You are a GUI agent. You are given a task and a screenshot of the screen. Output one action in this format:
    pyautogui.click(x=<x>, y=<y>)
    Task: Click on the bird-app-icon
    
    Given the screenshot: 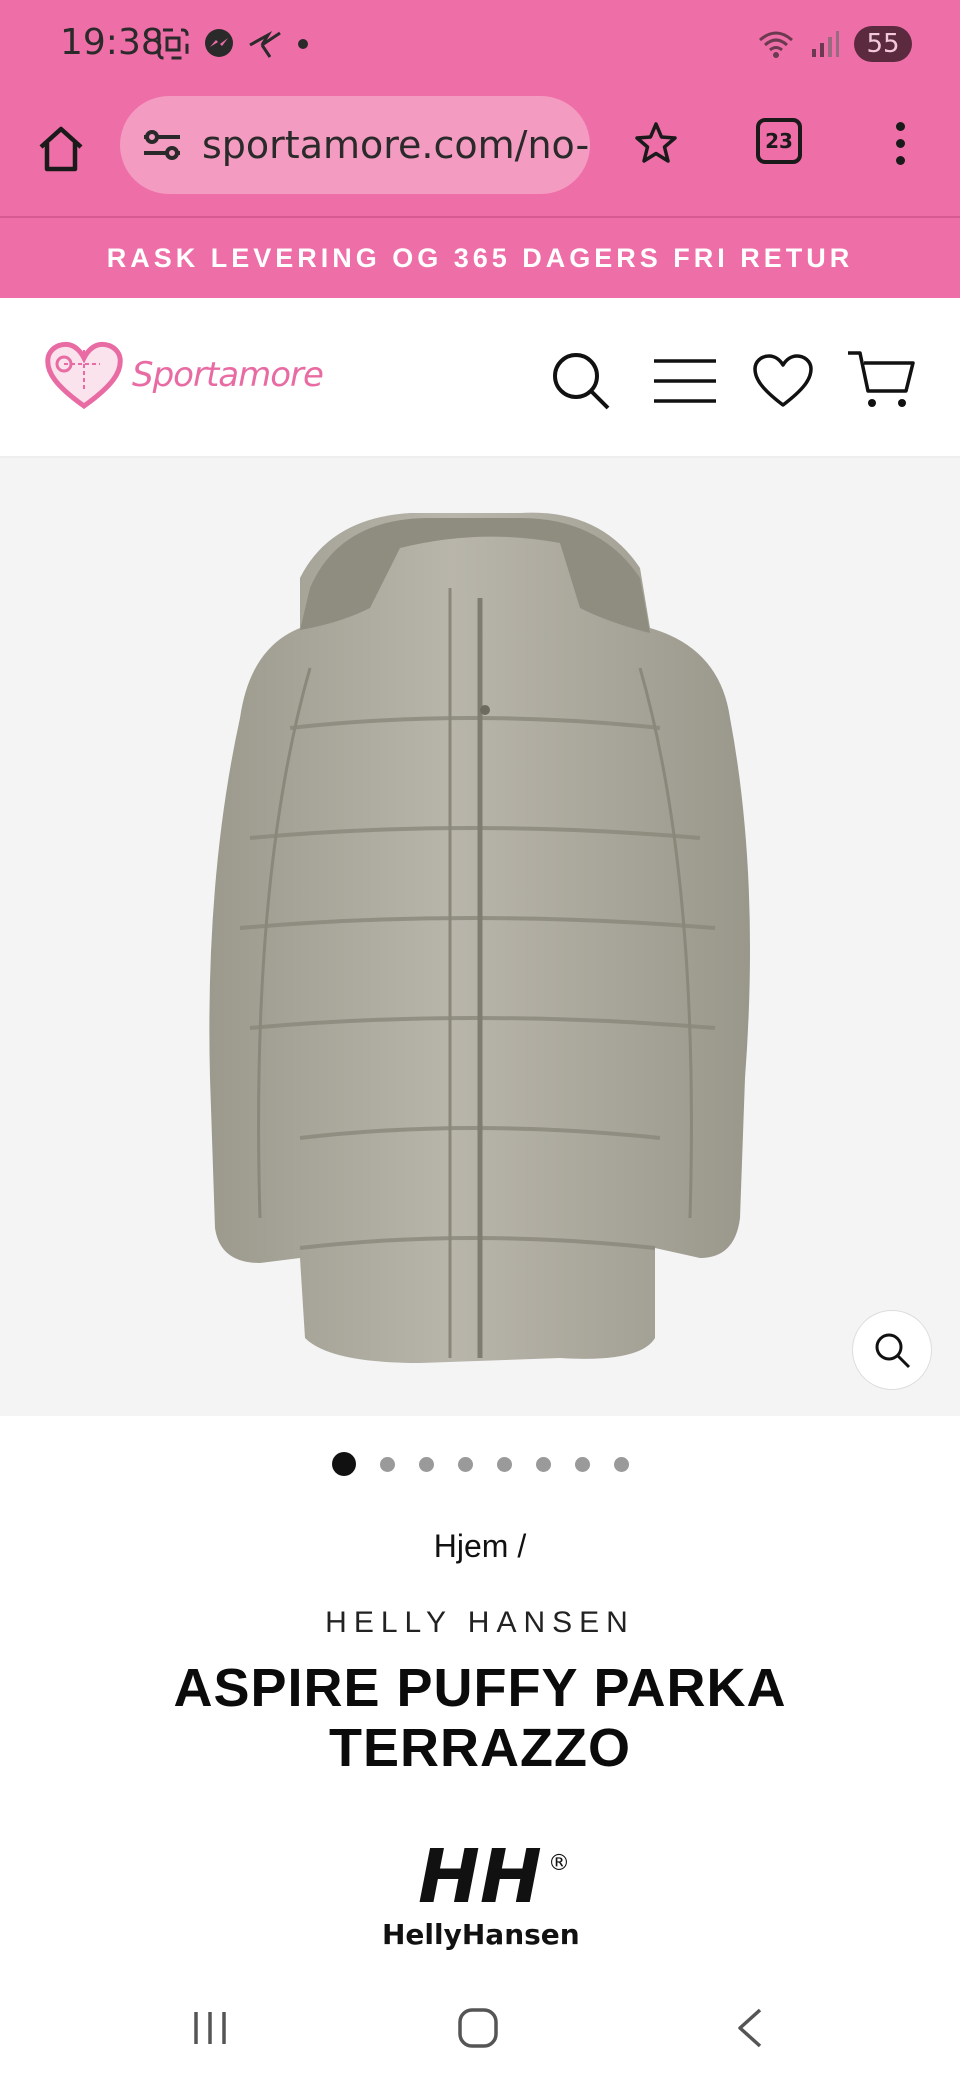 What is the action you would take?
    pyautogui.click(x=265, y=44)
    